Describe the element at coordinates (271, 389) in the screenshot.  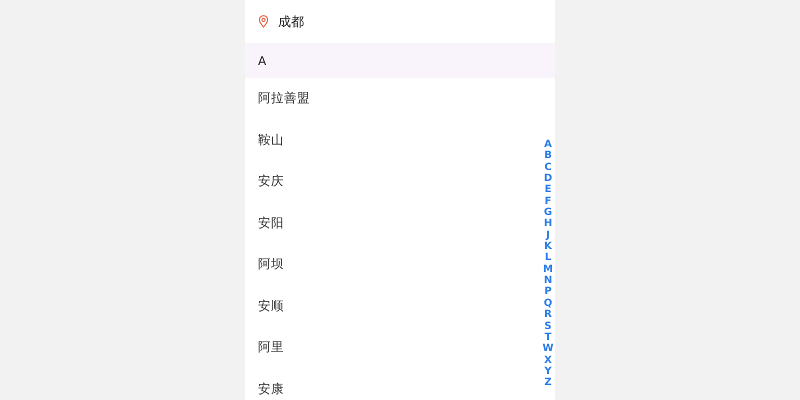
I see `city-item: 安康` at that location.